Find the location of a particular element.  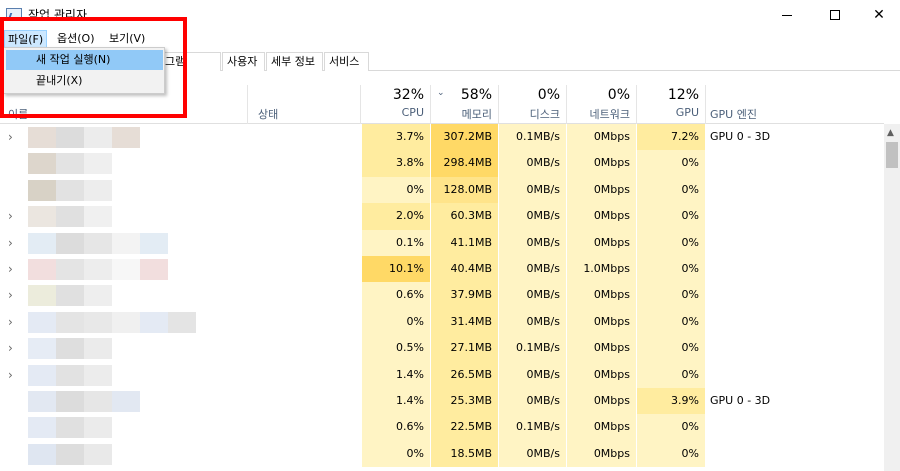

memory-cell: 128.0MB is located at coordinates (464, 190).